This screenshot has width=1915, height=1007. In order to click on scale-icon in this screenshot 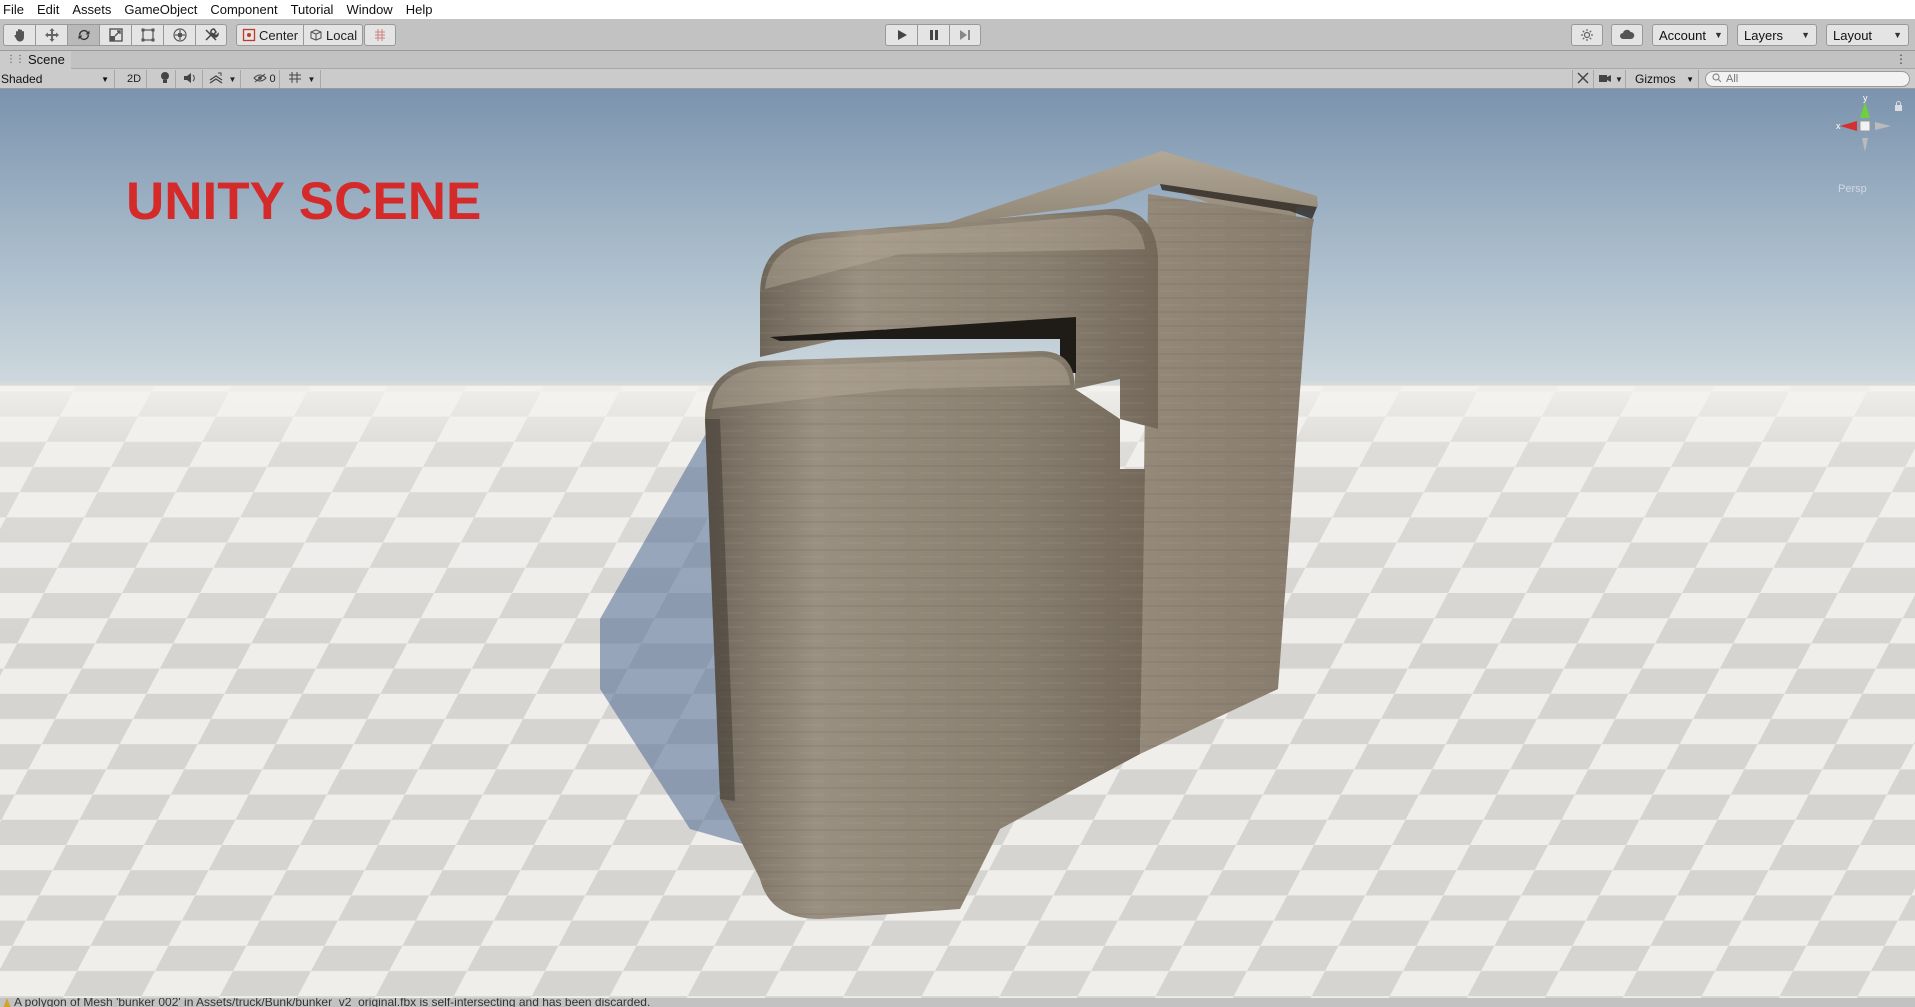, I will do `click(116, 35)`.